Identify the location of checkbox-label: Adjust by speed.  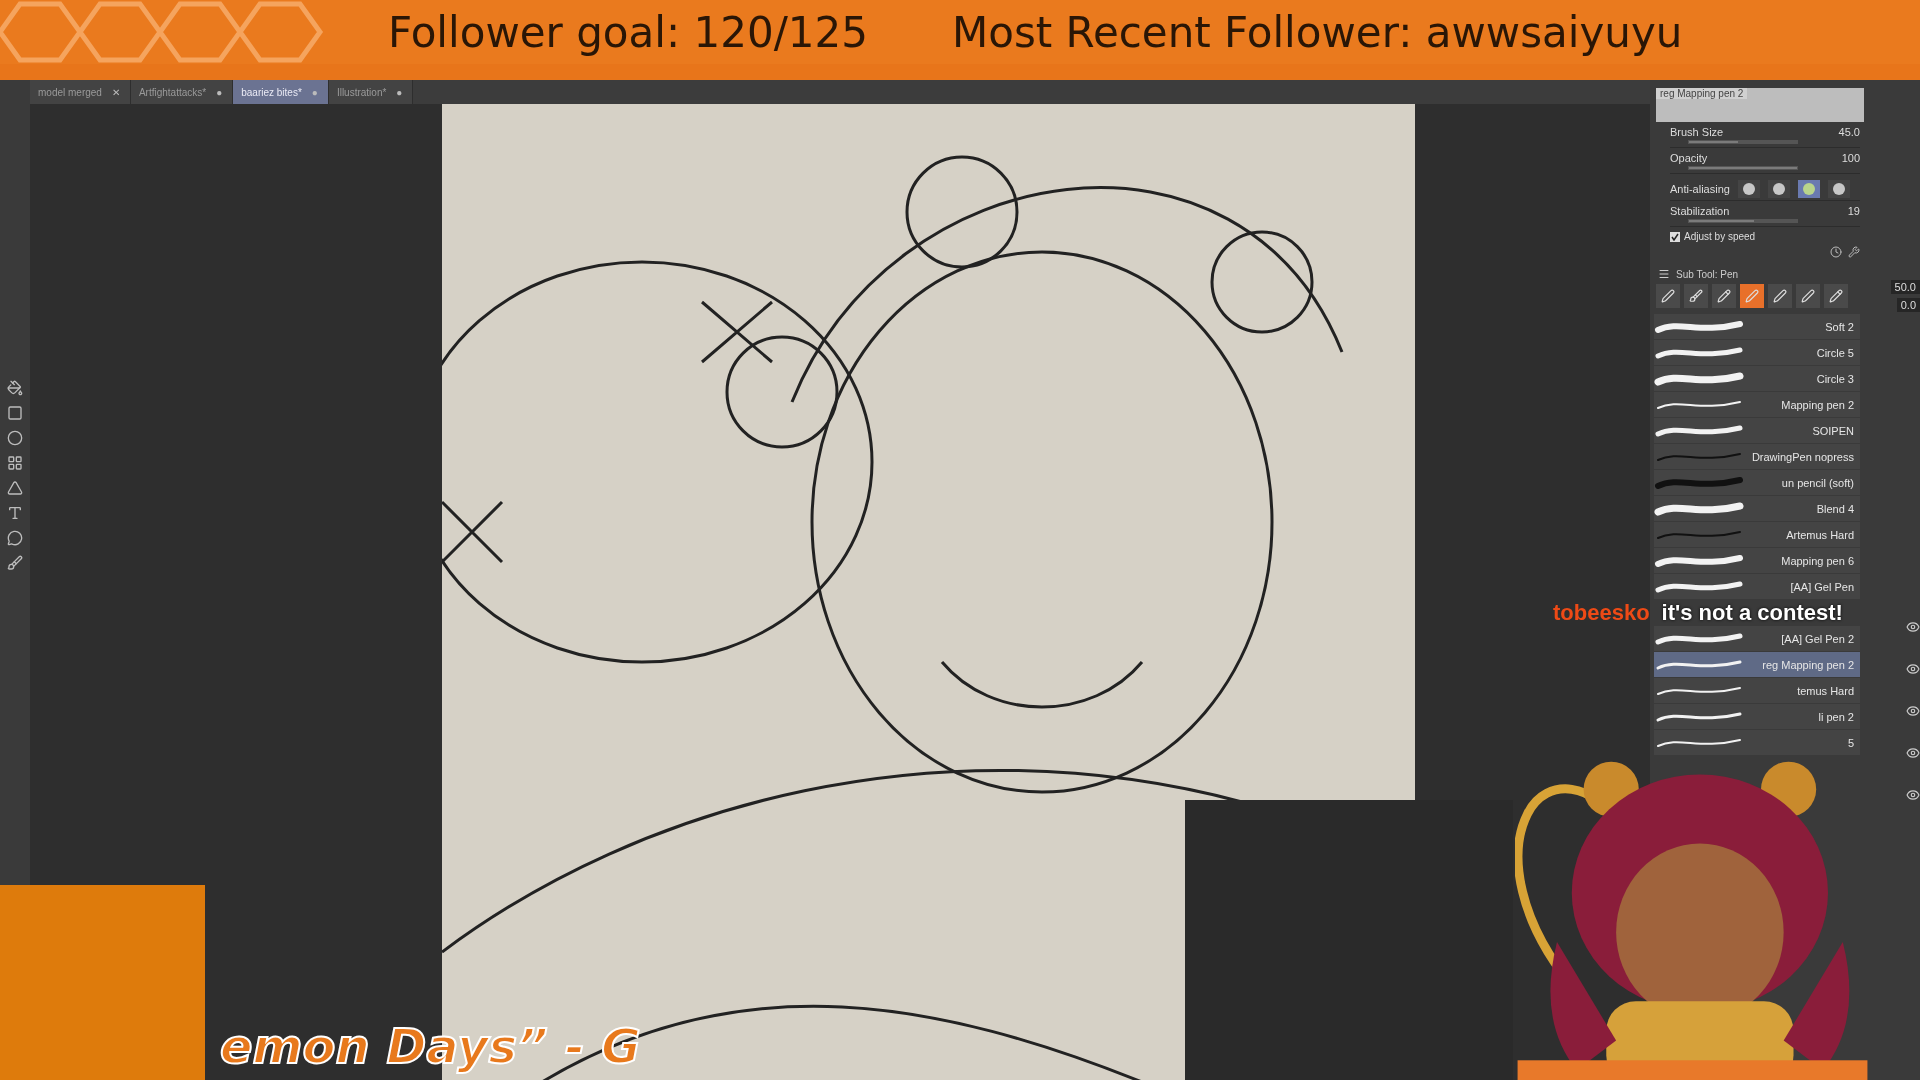
(1720, 236).